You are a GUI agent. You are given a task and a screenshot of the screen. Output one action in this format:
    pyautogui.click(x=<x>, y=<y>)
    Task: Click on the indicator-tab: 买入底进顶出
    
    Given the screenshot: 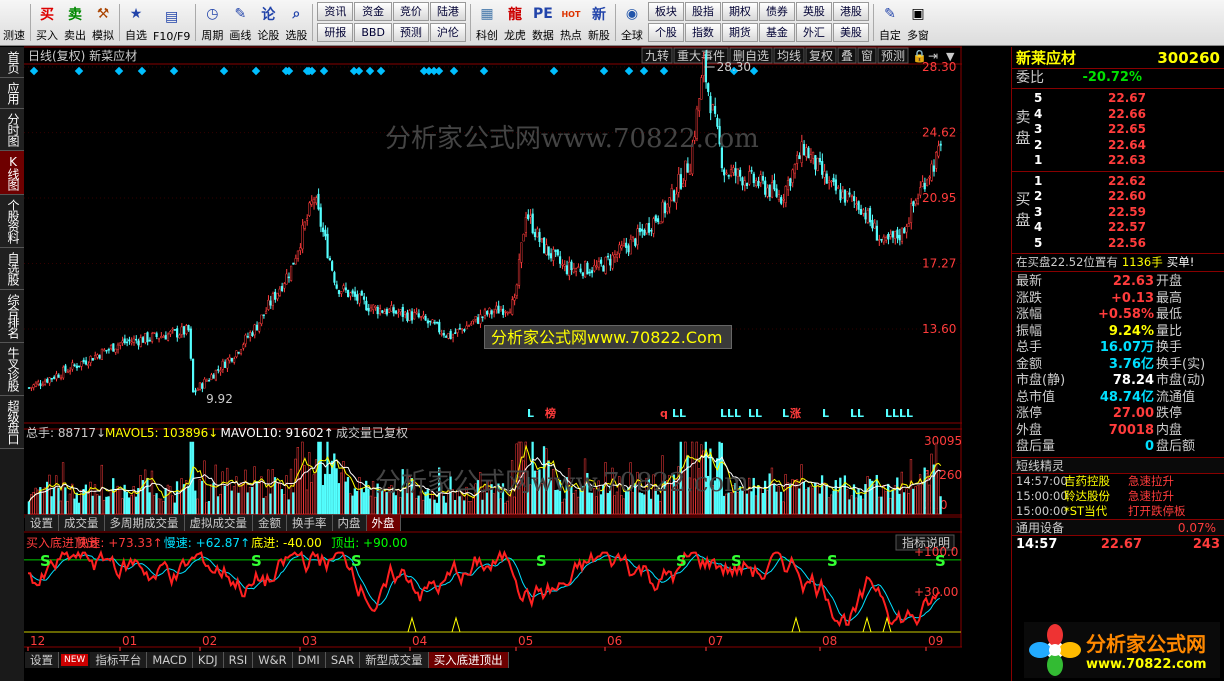 What is the action you would take?
    pyautogui.click(x=468, y=660)
    